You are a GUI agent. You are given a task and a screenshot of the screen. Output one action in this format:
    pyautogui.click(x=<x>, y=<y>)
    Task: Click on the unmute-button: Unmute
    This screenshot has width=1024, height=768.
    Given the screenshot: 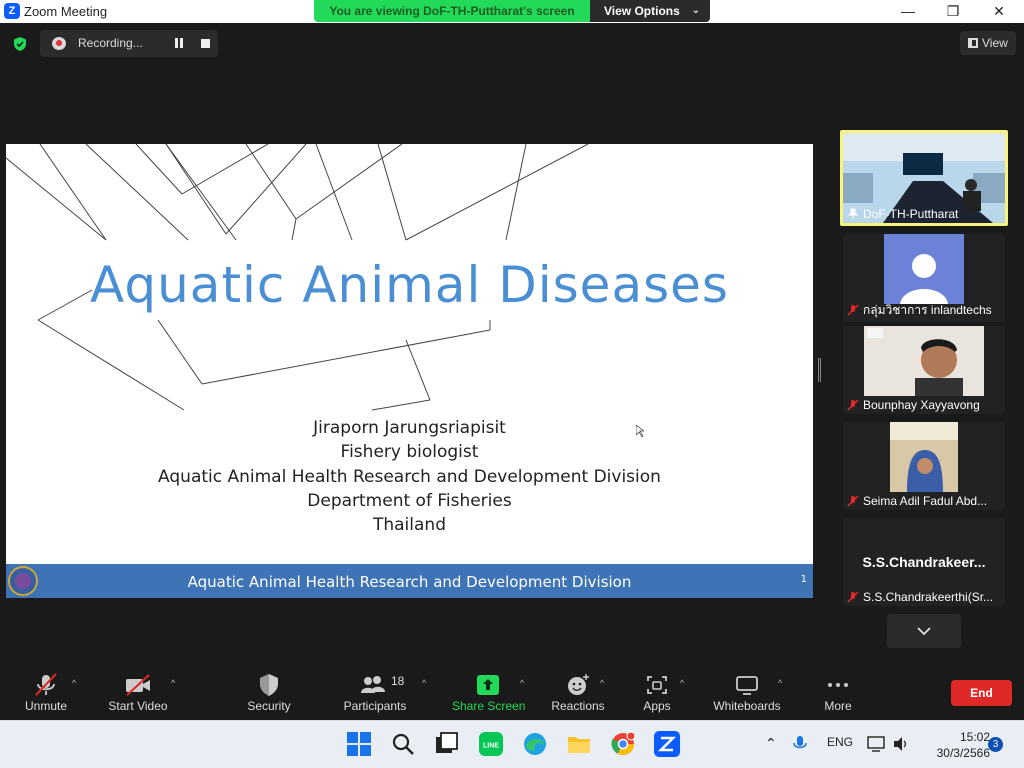 What is the action you would take?
    pyautogui.click(x=46, y=692)
    